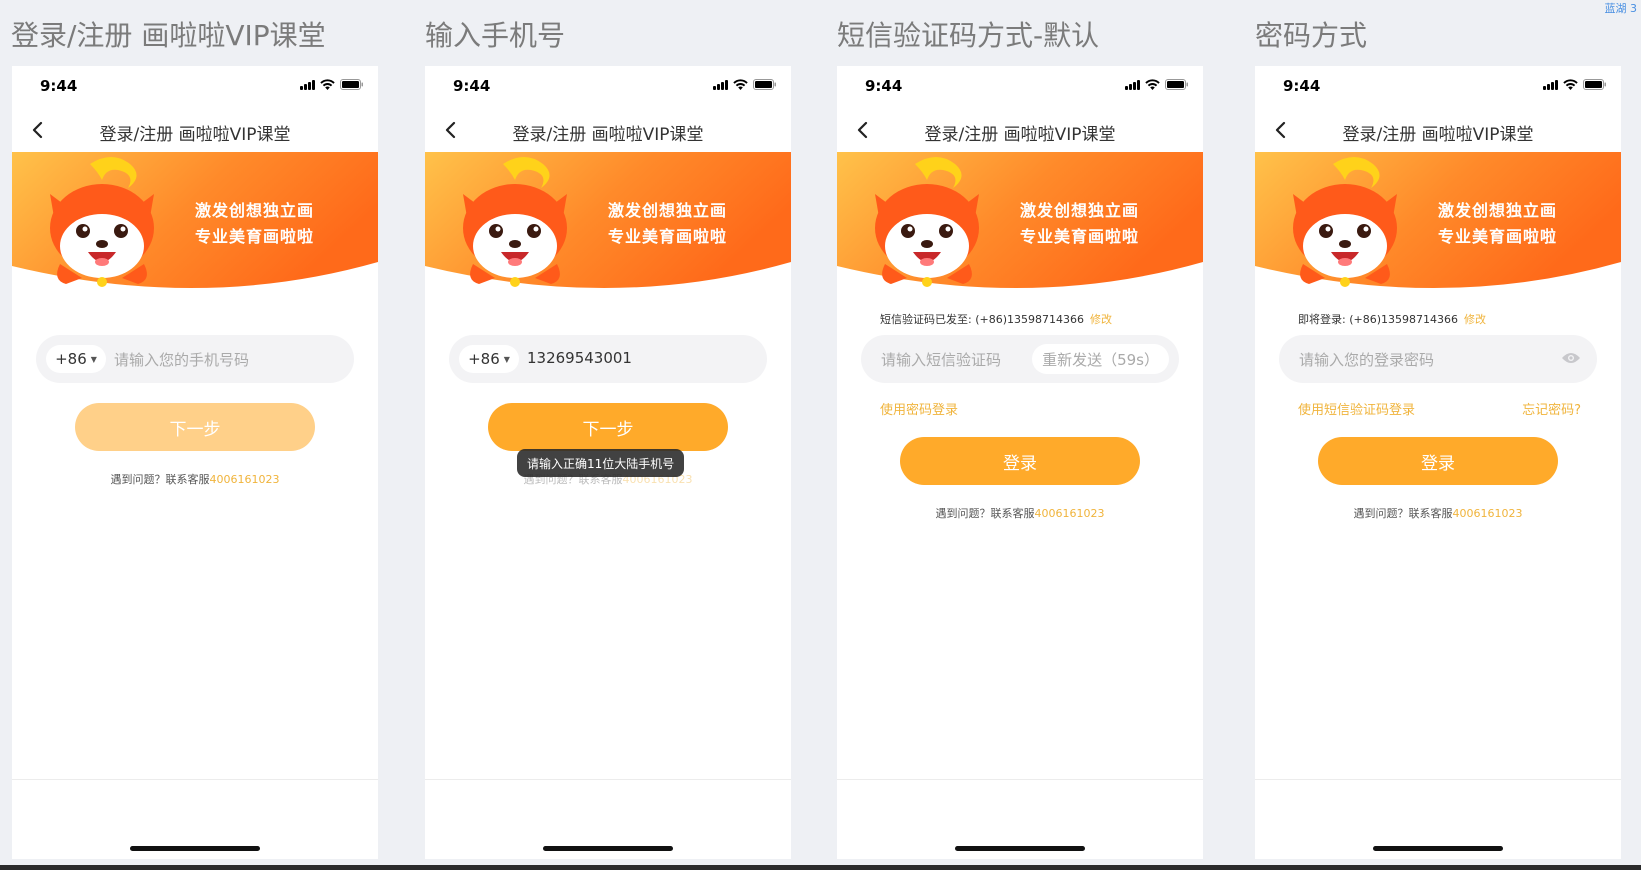 This screenshot has width=1641, height=870. I want to click on login-account-text: 即将登录: (+86)13598714366, so click(1378, 319).